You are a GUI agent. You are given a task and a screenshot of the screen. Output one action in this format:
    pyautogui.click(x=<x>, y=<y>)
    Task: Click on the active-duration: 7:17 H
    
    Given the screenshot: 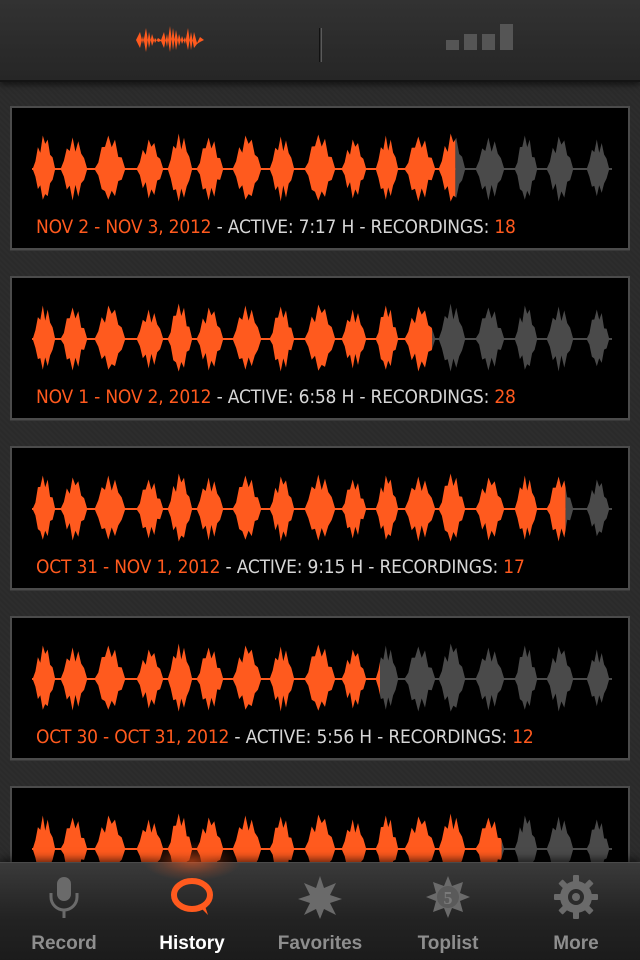 What is the action you would take?
    pyautogui.click(x=326, y=227)
    